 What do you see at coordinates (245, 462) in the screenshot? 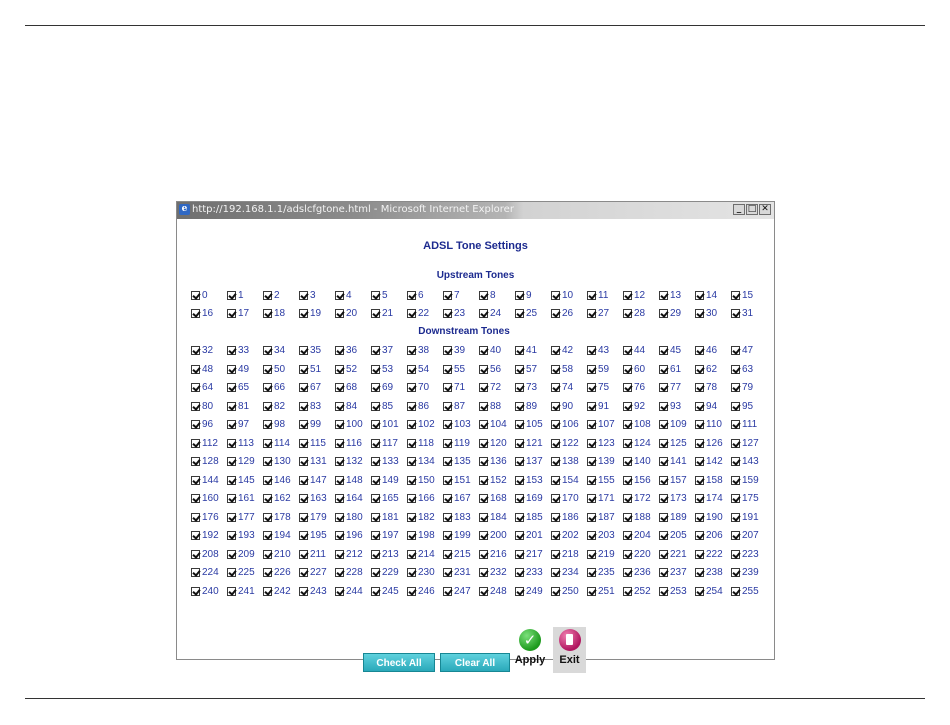
I see `tone-129: 129` at bounding box center [245, 462].